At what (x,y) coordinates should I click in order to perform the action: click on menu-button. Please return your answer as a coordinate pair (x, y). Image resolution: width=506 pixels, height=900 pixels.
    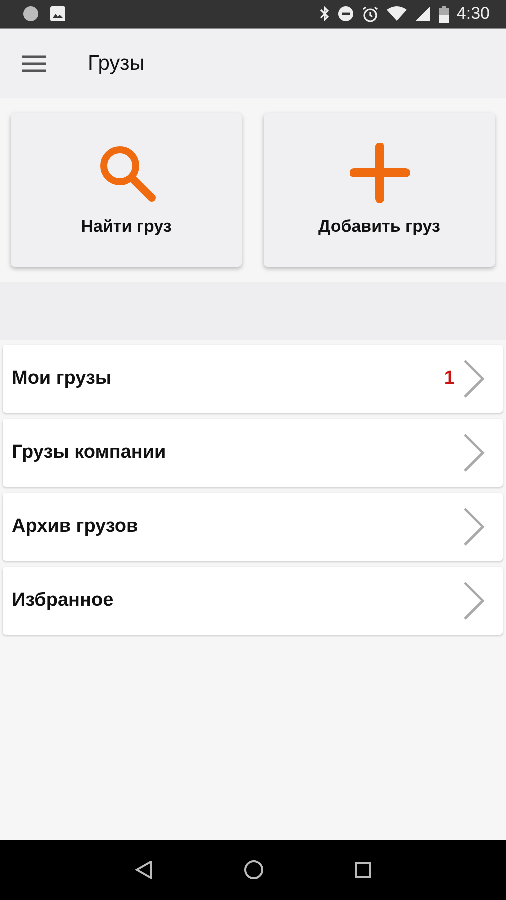
    Looking at the image, I should click on (34, 63).